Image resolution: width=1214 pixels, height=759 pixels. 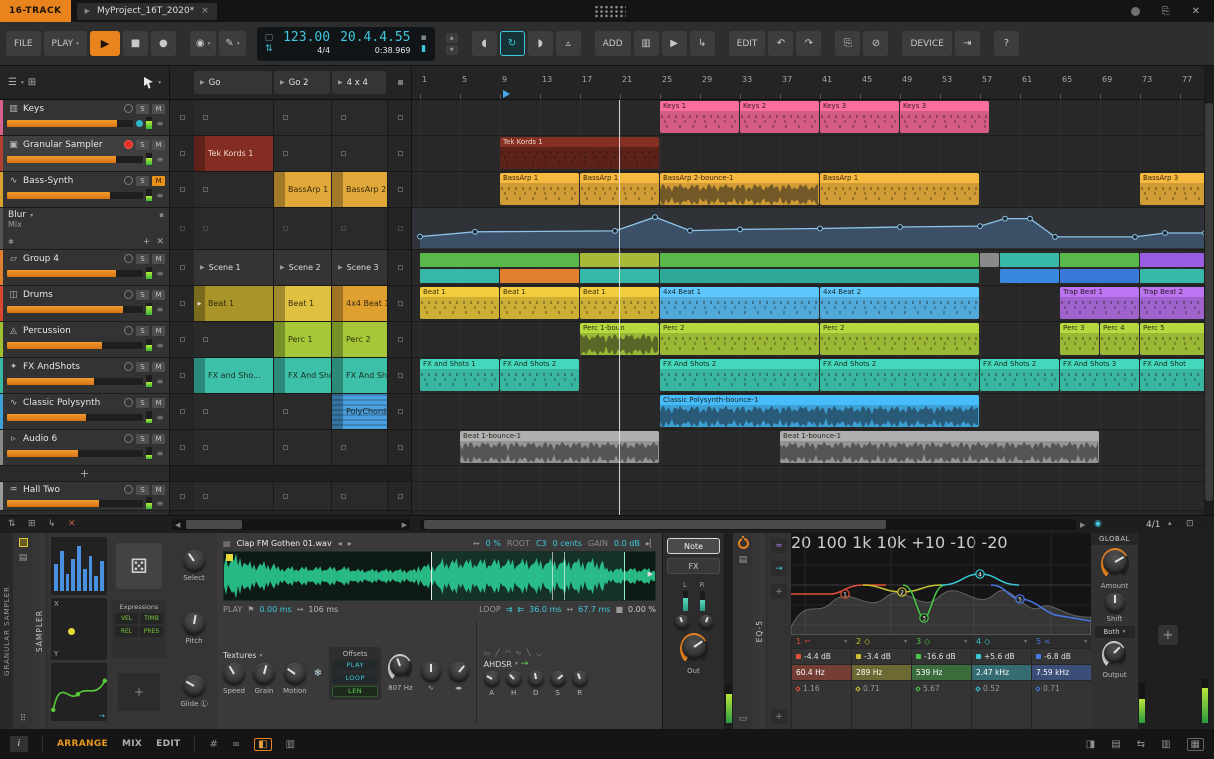 I want to click on band-q-value: 5.67, so click(x=941, y=688).